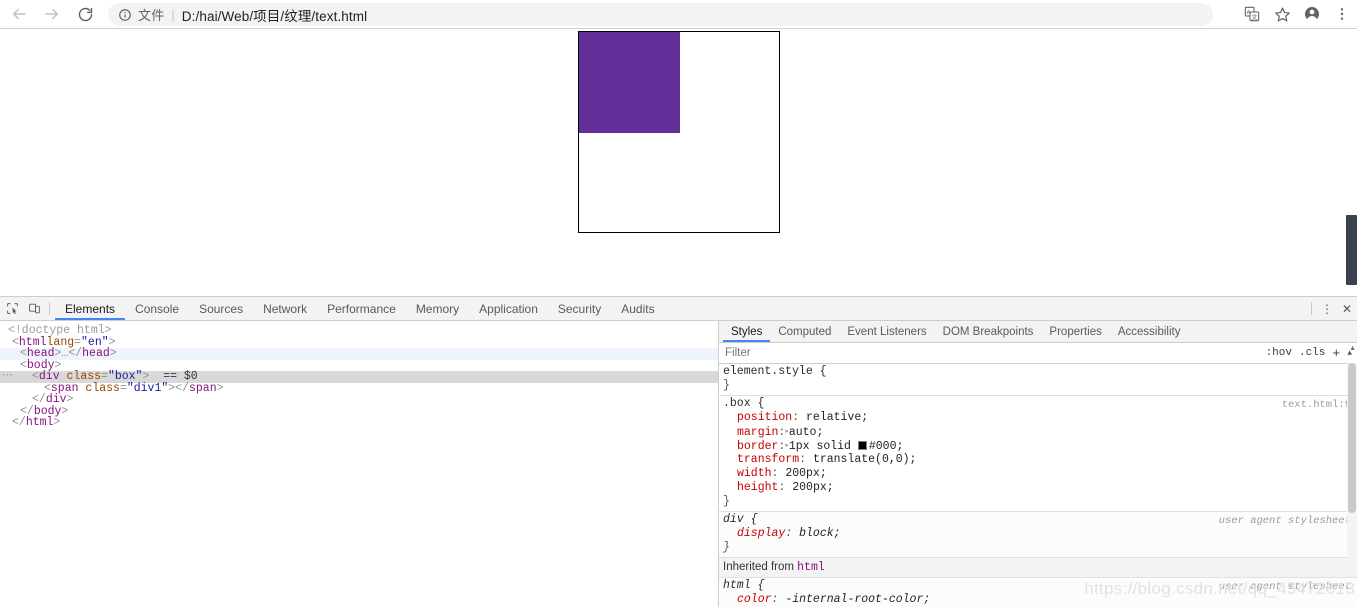 The width and height of the screenshot is (1357, 607). What do you see at coordinates (1040, 446) in the screenshot?
I see `declaration-border: border:▸1px solid #000;` at bounding box center [1040, 446].